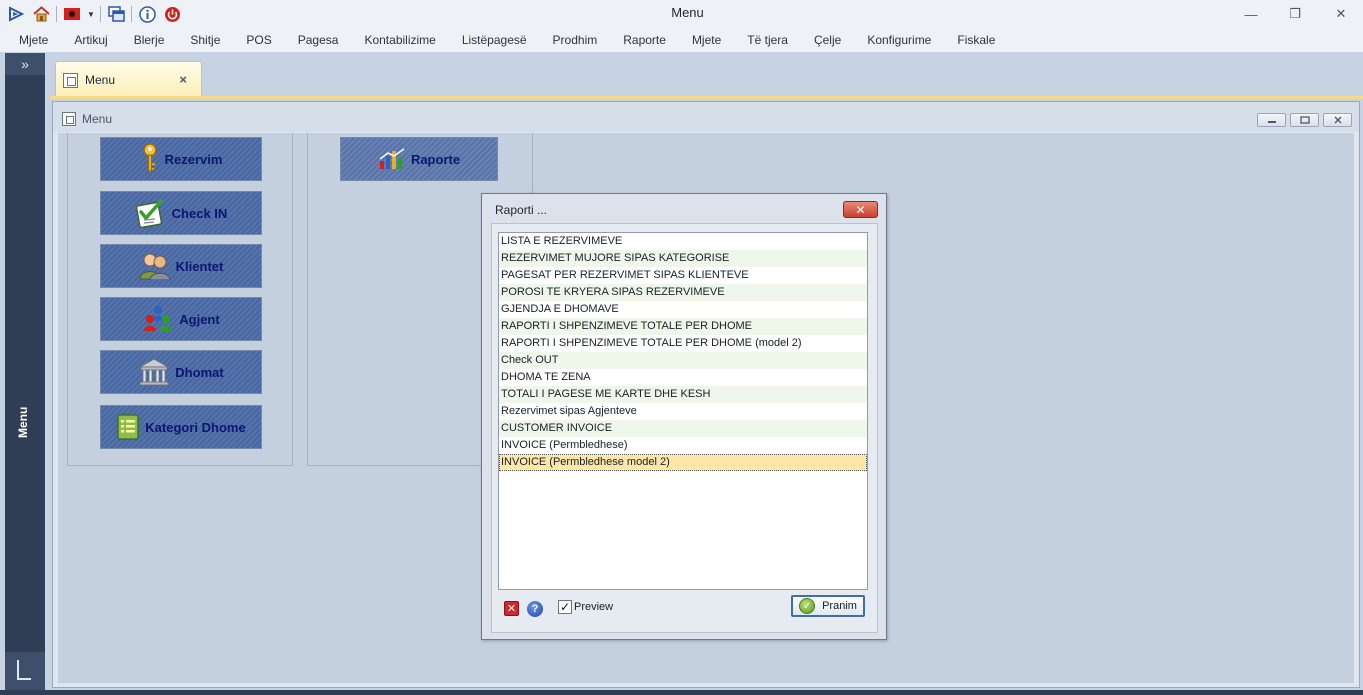  Describe the element at coordinates (199, 319) in the screenshot. I see `tile-label: Agjent` at that location.